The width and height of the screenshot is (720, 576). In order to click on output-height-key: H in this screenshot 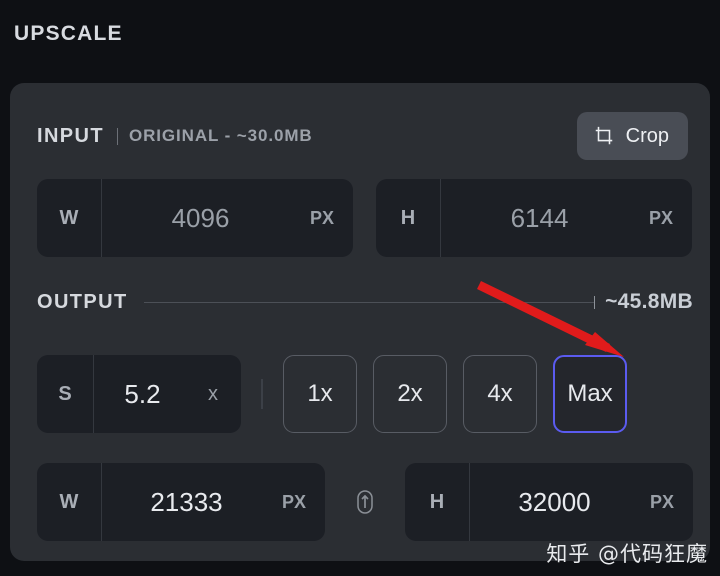, I will do `click(437, 501)`.